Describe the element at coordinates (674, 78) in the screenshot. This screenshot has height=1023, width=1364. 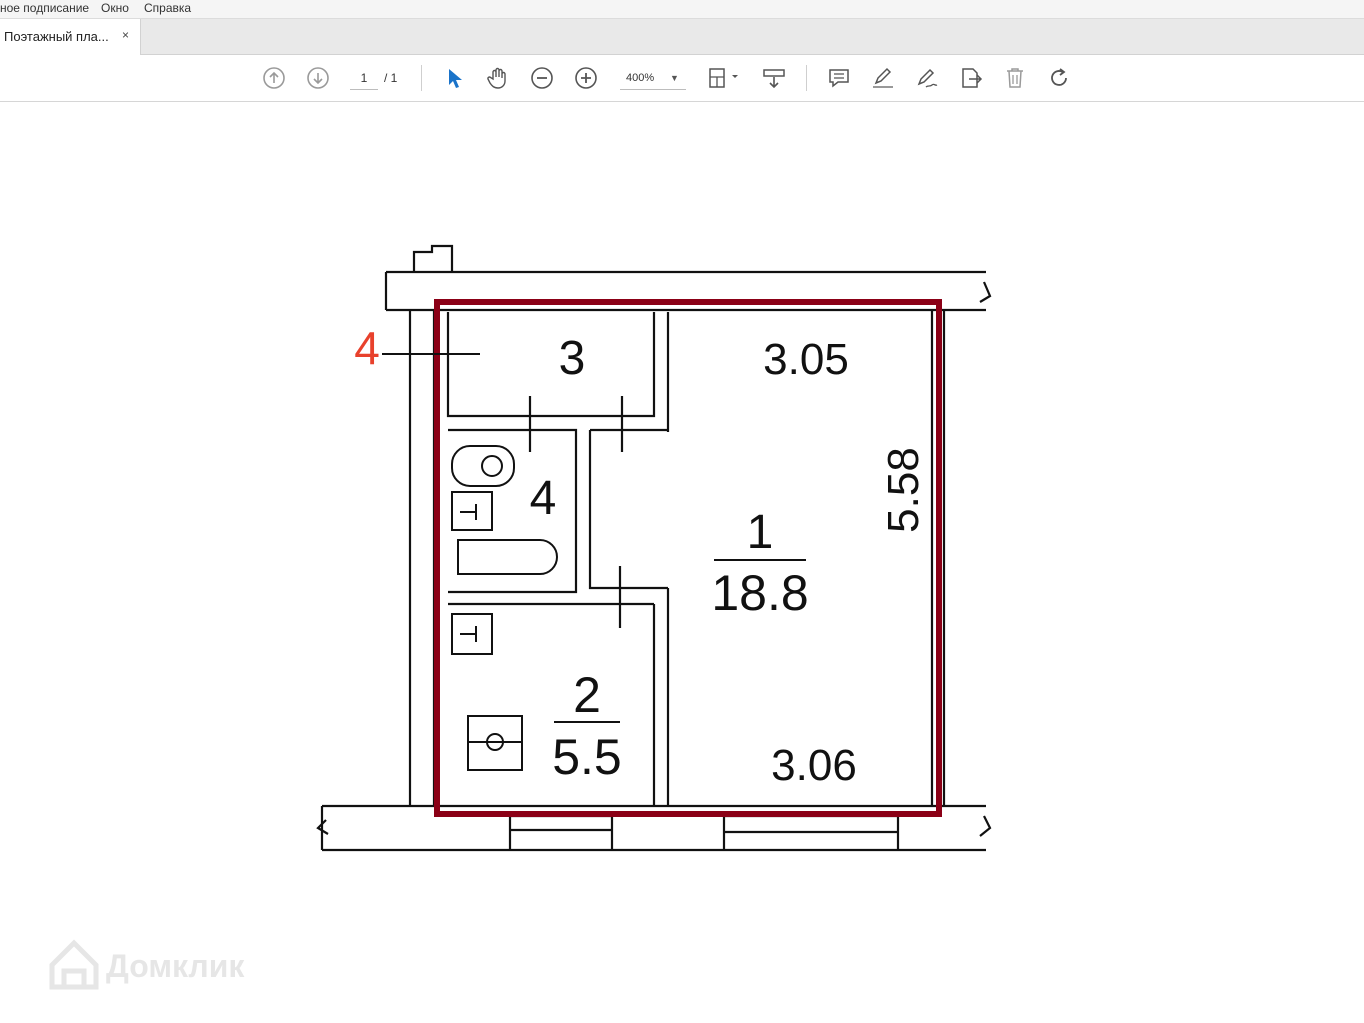
I see `chevron-down-icon: ▼` at that location.